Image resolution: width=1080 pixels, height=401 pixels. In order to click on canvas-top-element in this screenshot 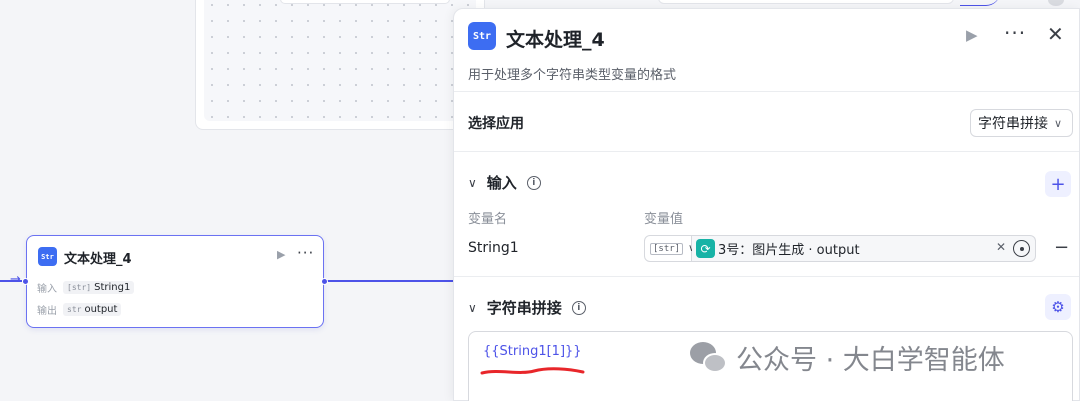, I will do `click(806, 2)`.